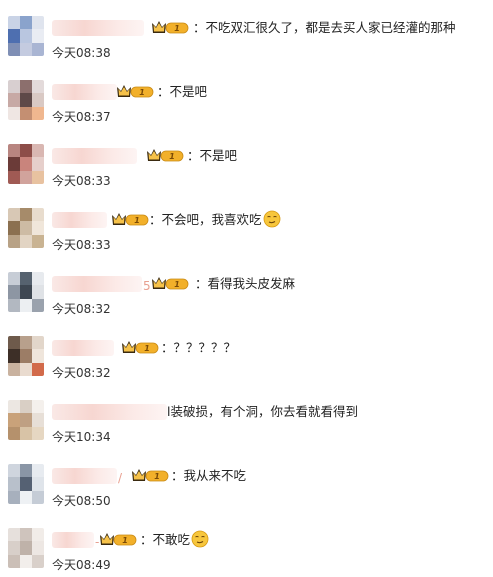  I want to click on comment-item: 5 1 ：看得我头皮发麻 今天08:32, so click(246, 294).